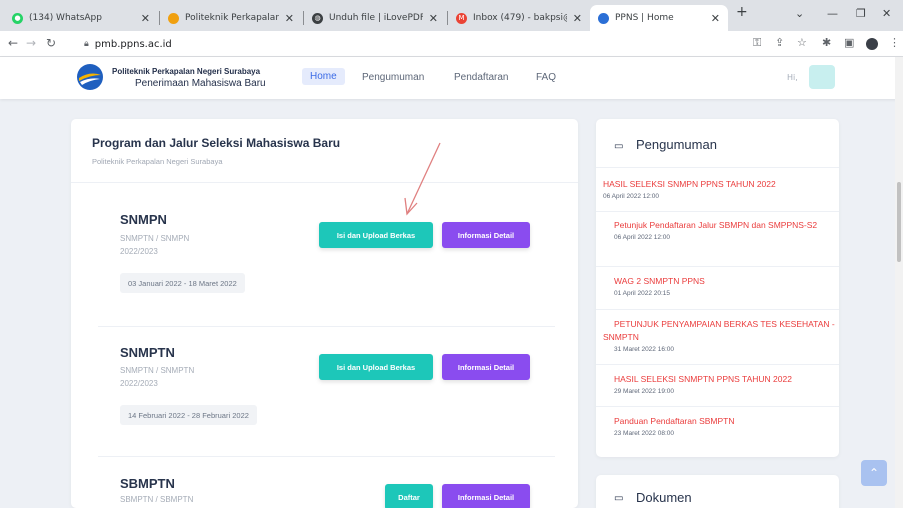 Image resolution: width=903 pixels, height=508 pixels. I want to click on nav-faq: FAQ, so click(546, 77).